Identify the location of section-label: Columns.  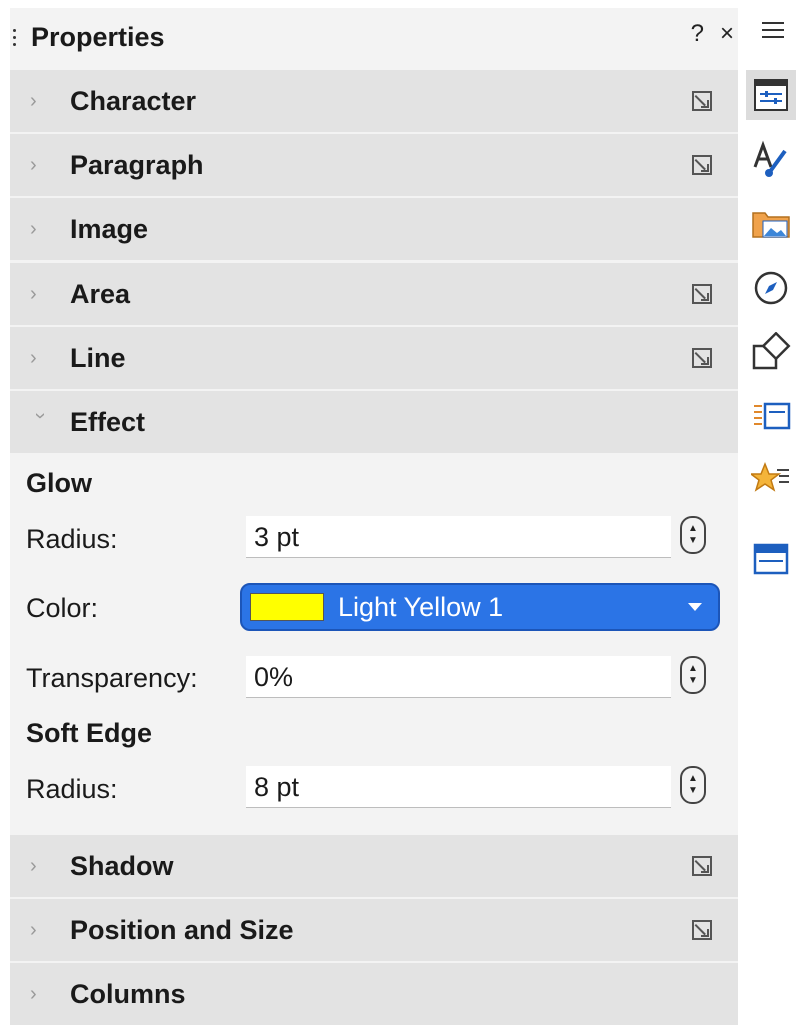
(128, 993).